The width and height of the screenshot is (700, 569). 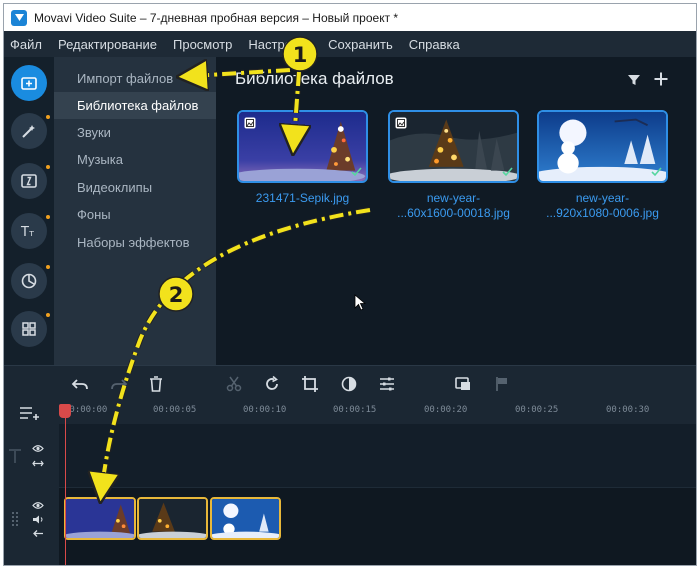 I want to click on link-icon, so click(x=38, y=463).